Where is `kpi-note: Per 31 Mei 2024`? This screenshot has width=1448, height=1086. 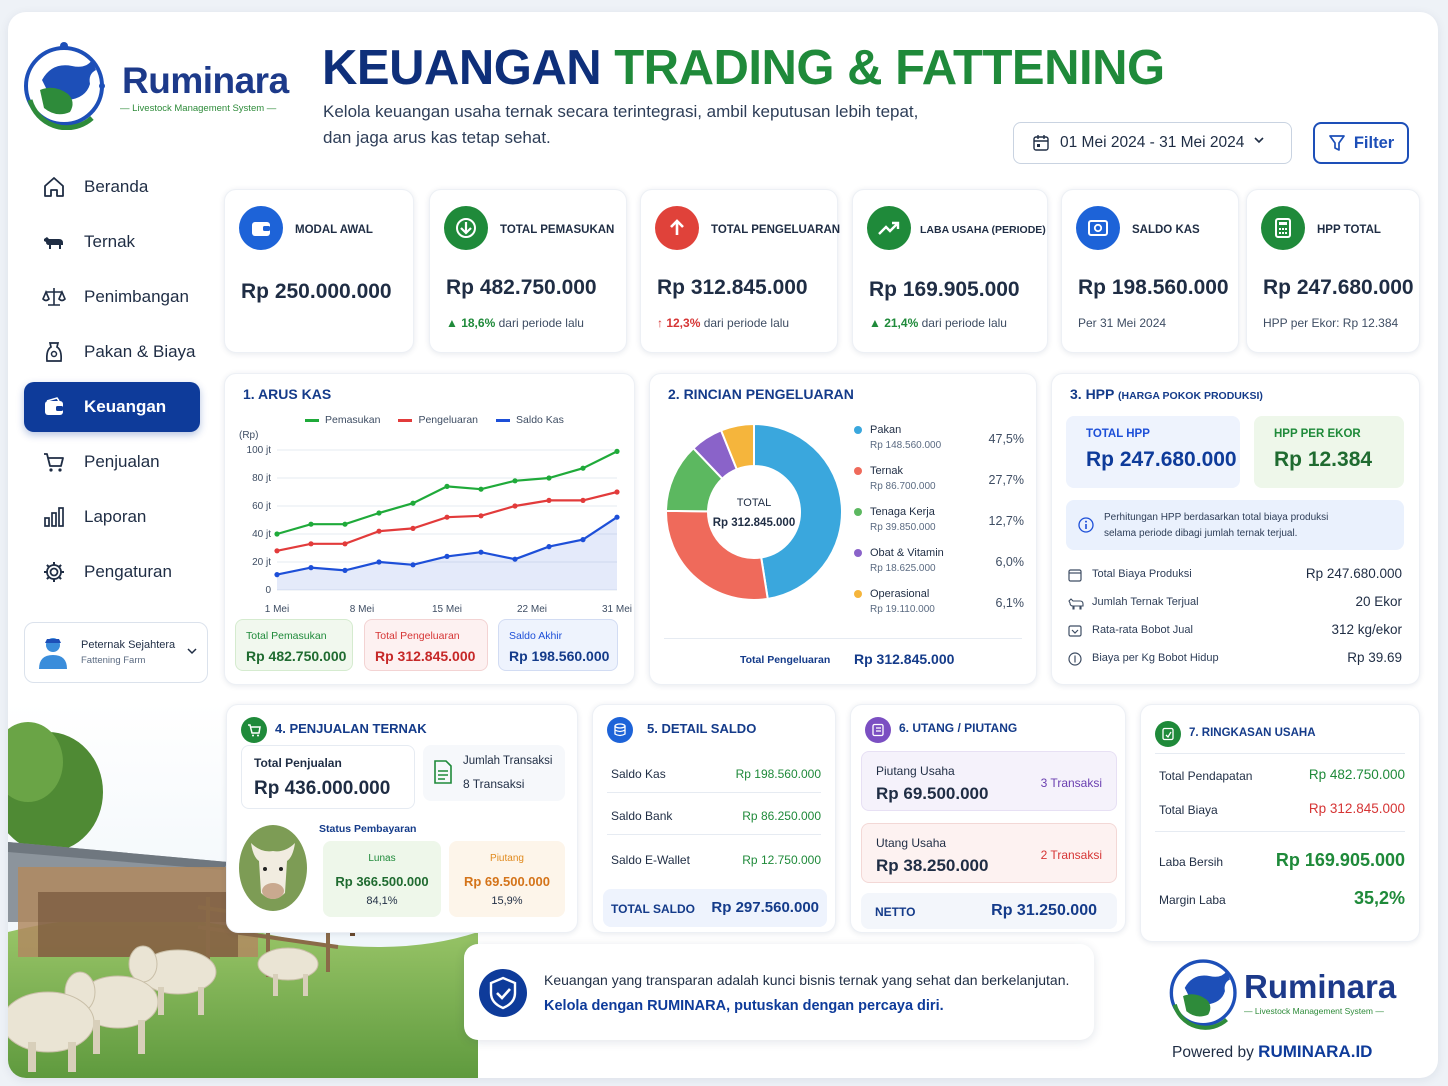
kpi-note: Per 31 Mei 2024 is located at coordinates (1122, 323).